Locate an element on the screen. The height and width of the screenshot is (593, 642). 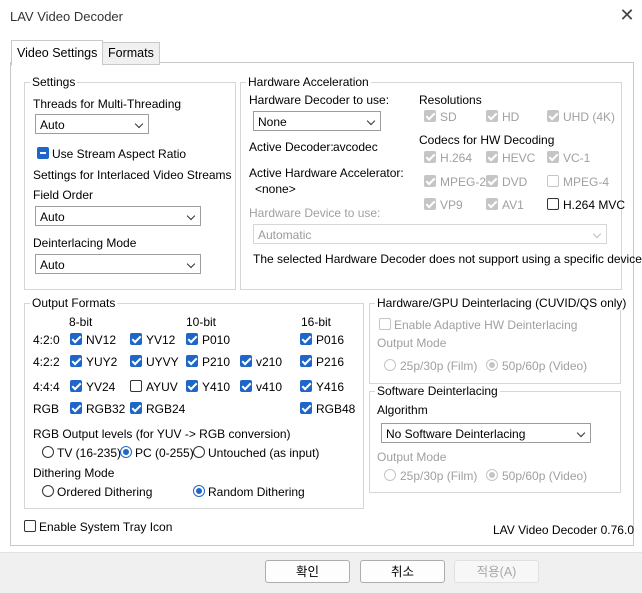
fmt-yuy2-label: YUY2 is located at coordinates (102, 362).